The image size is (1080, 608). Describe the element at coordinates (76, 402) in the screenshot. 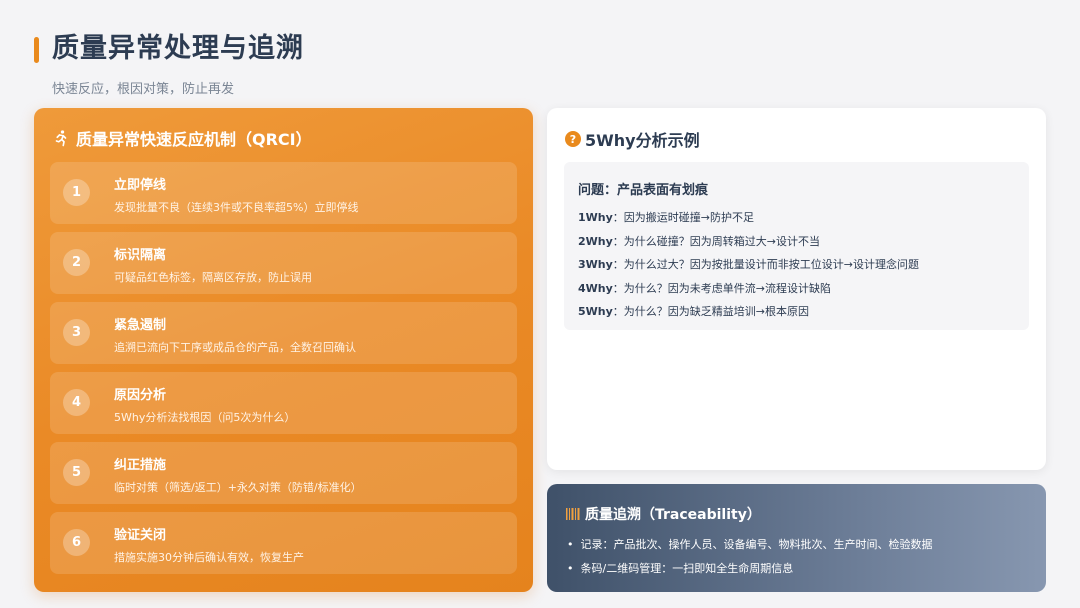

I see `step-number: 4` at that location.